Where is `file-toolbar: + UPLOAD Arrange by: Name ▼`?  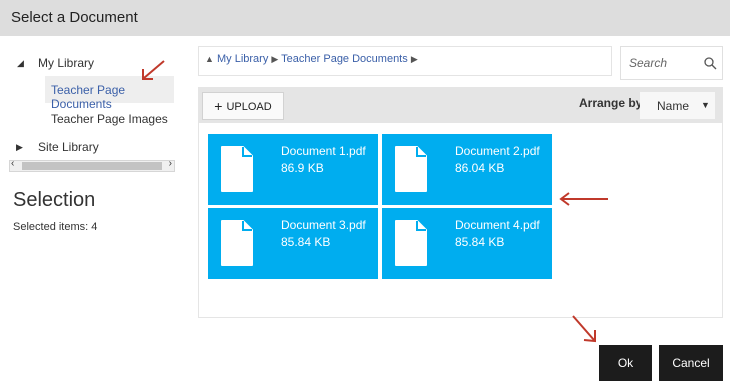 file-toolbar: + UPLOAD Arrange by: Name ▼ is located at coordinates (460, 105).